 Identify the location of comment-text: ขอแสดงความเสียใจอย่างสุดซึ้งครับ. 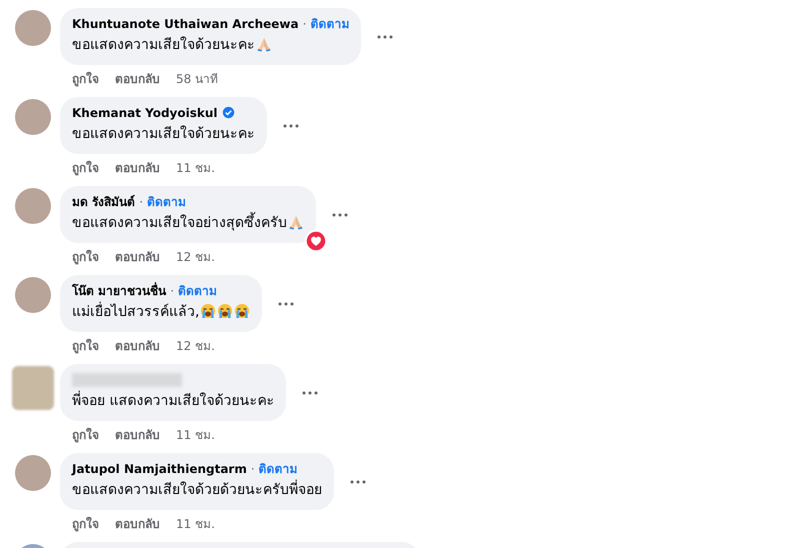
(179, 222).